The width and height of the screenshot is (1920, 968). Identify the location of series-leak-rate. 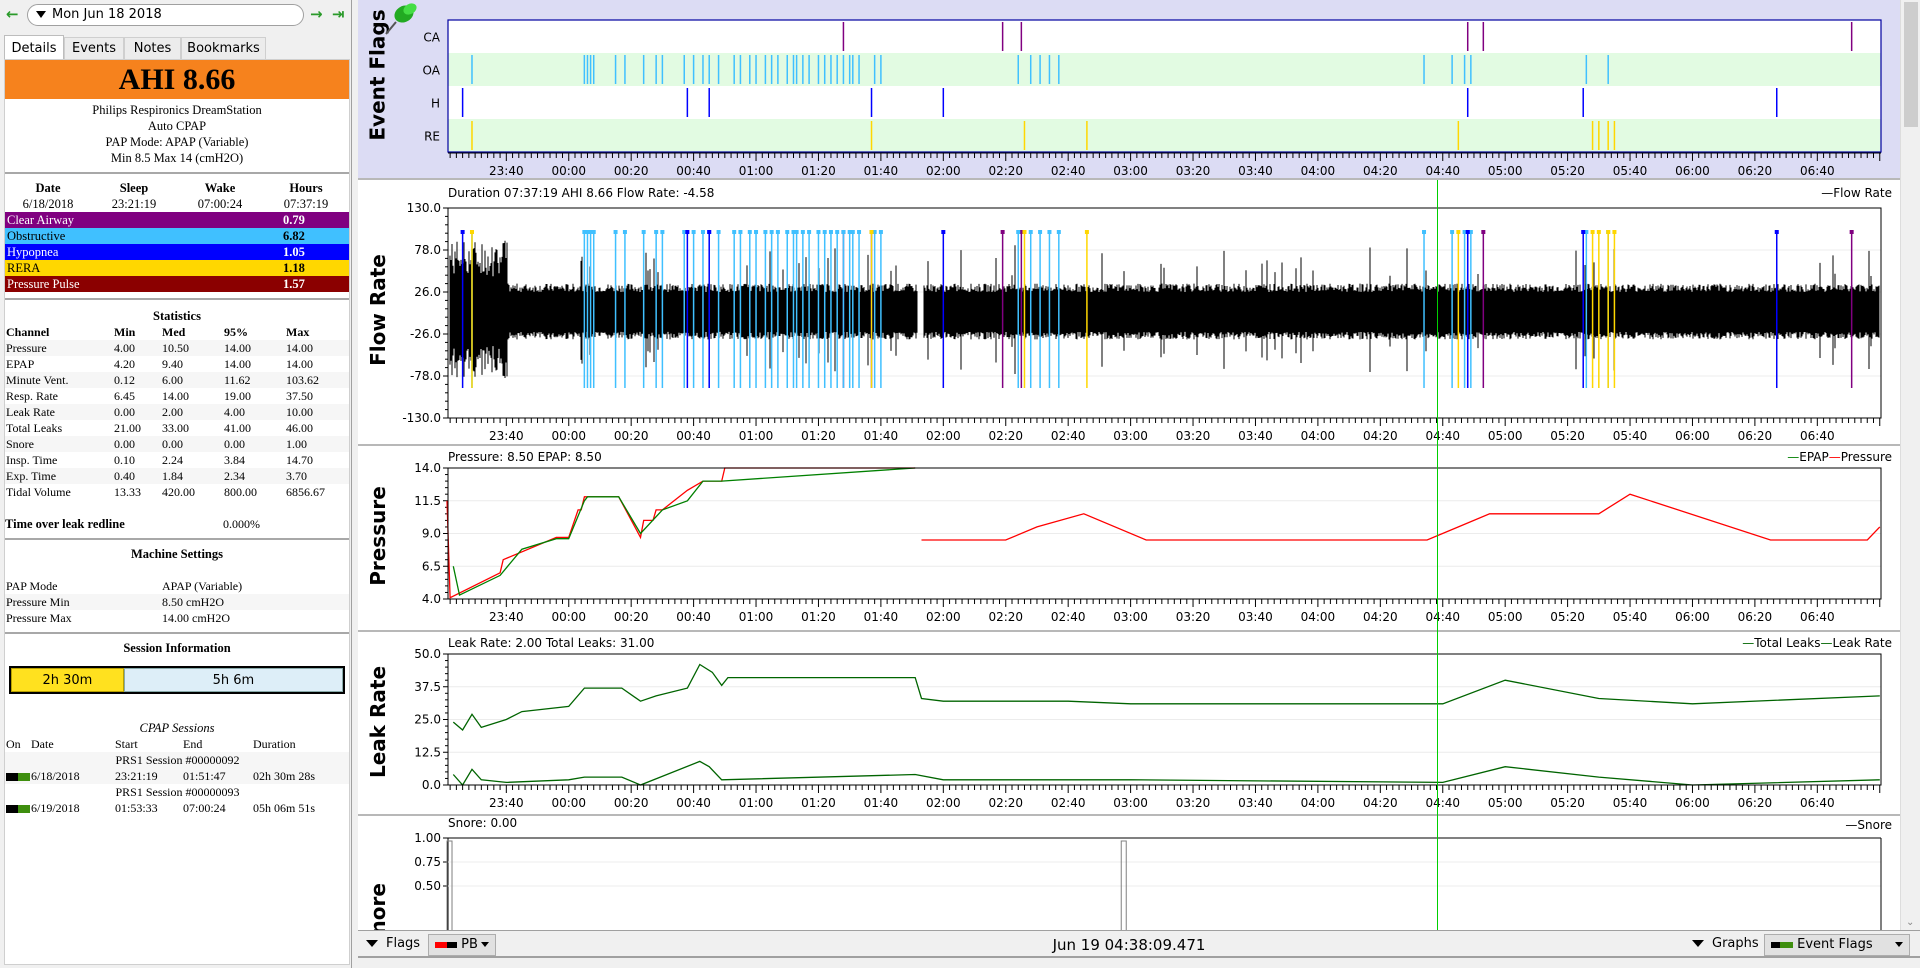
(1166, 773).